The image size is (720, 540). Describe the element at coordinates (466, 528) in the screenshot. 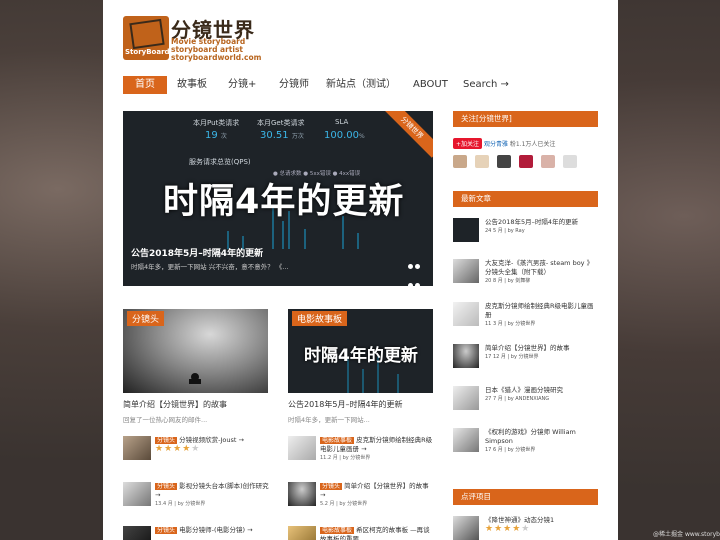

I see `review-thumb` at that location.